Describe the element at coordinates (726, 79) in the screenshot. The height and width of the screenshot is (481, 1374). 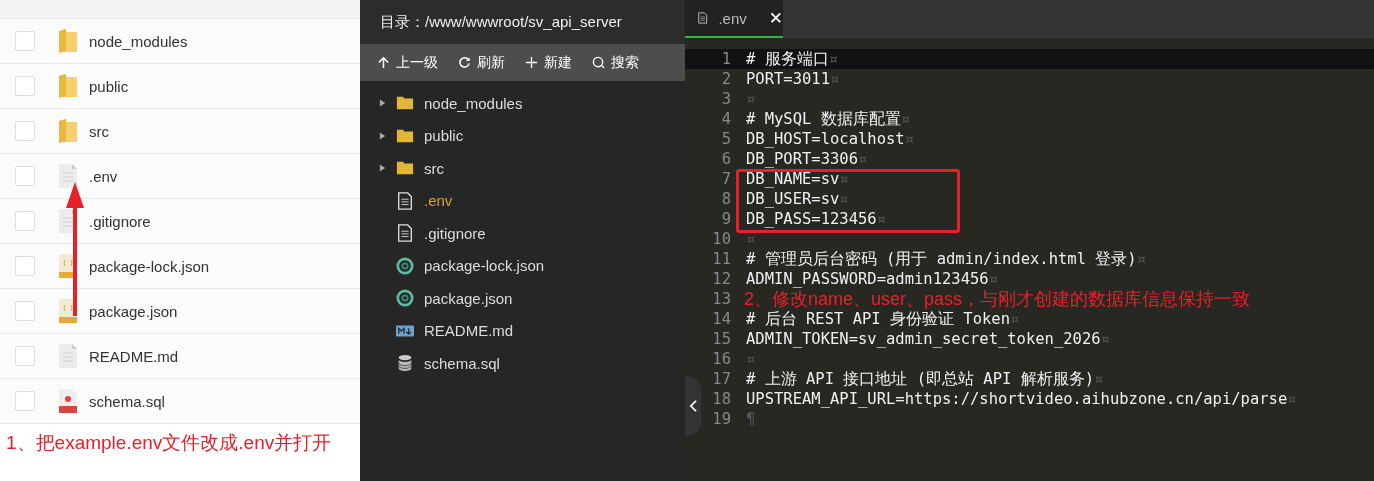
I see `line-number: 2` at that location.